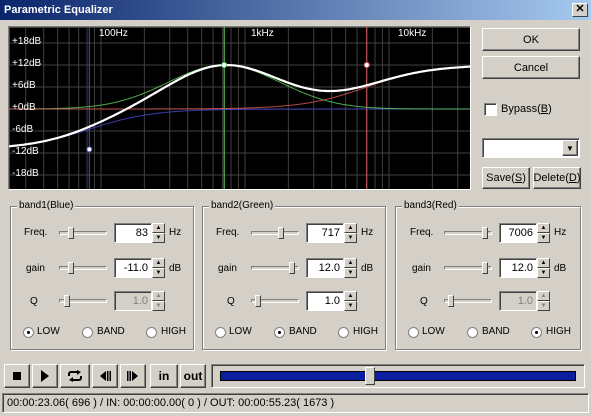 Image resolution: width=591 pixels, height=416 pixels. I want to click on band1-low-radio, so click(28, 332).